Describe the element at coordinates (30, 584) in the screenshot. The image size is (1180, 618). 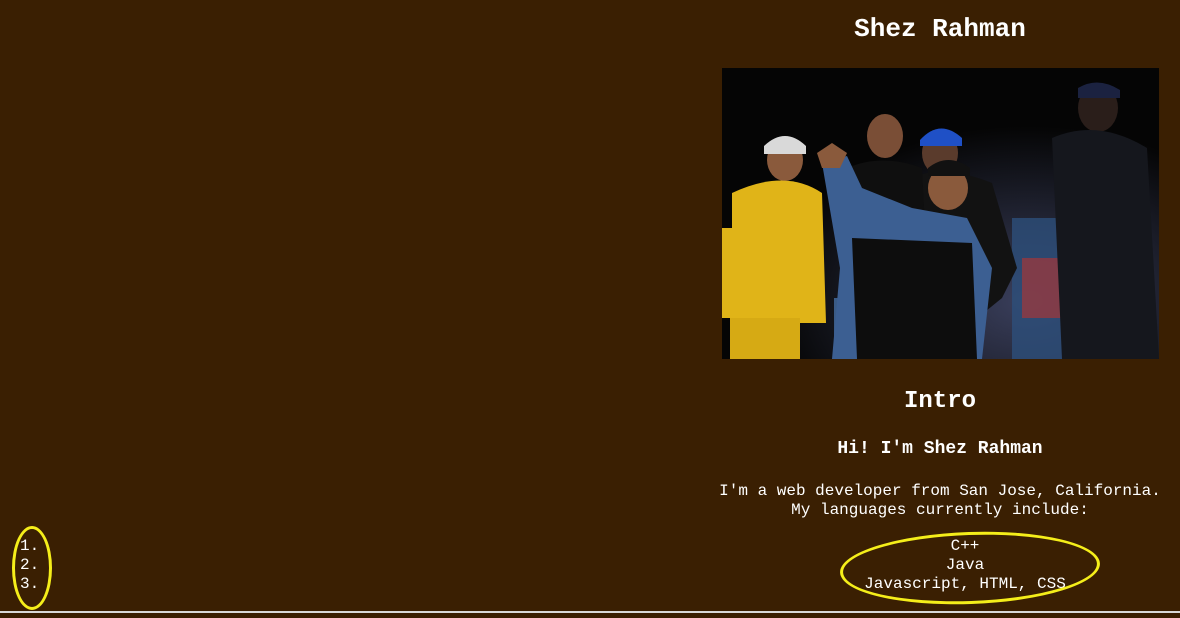
I see `numbered-list-item: 3.` at that location.